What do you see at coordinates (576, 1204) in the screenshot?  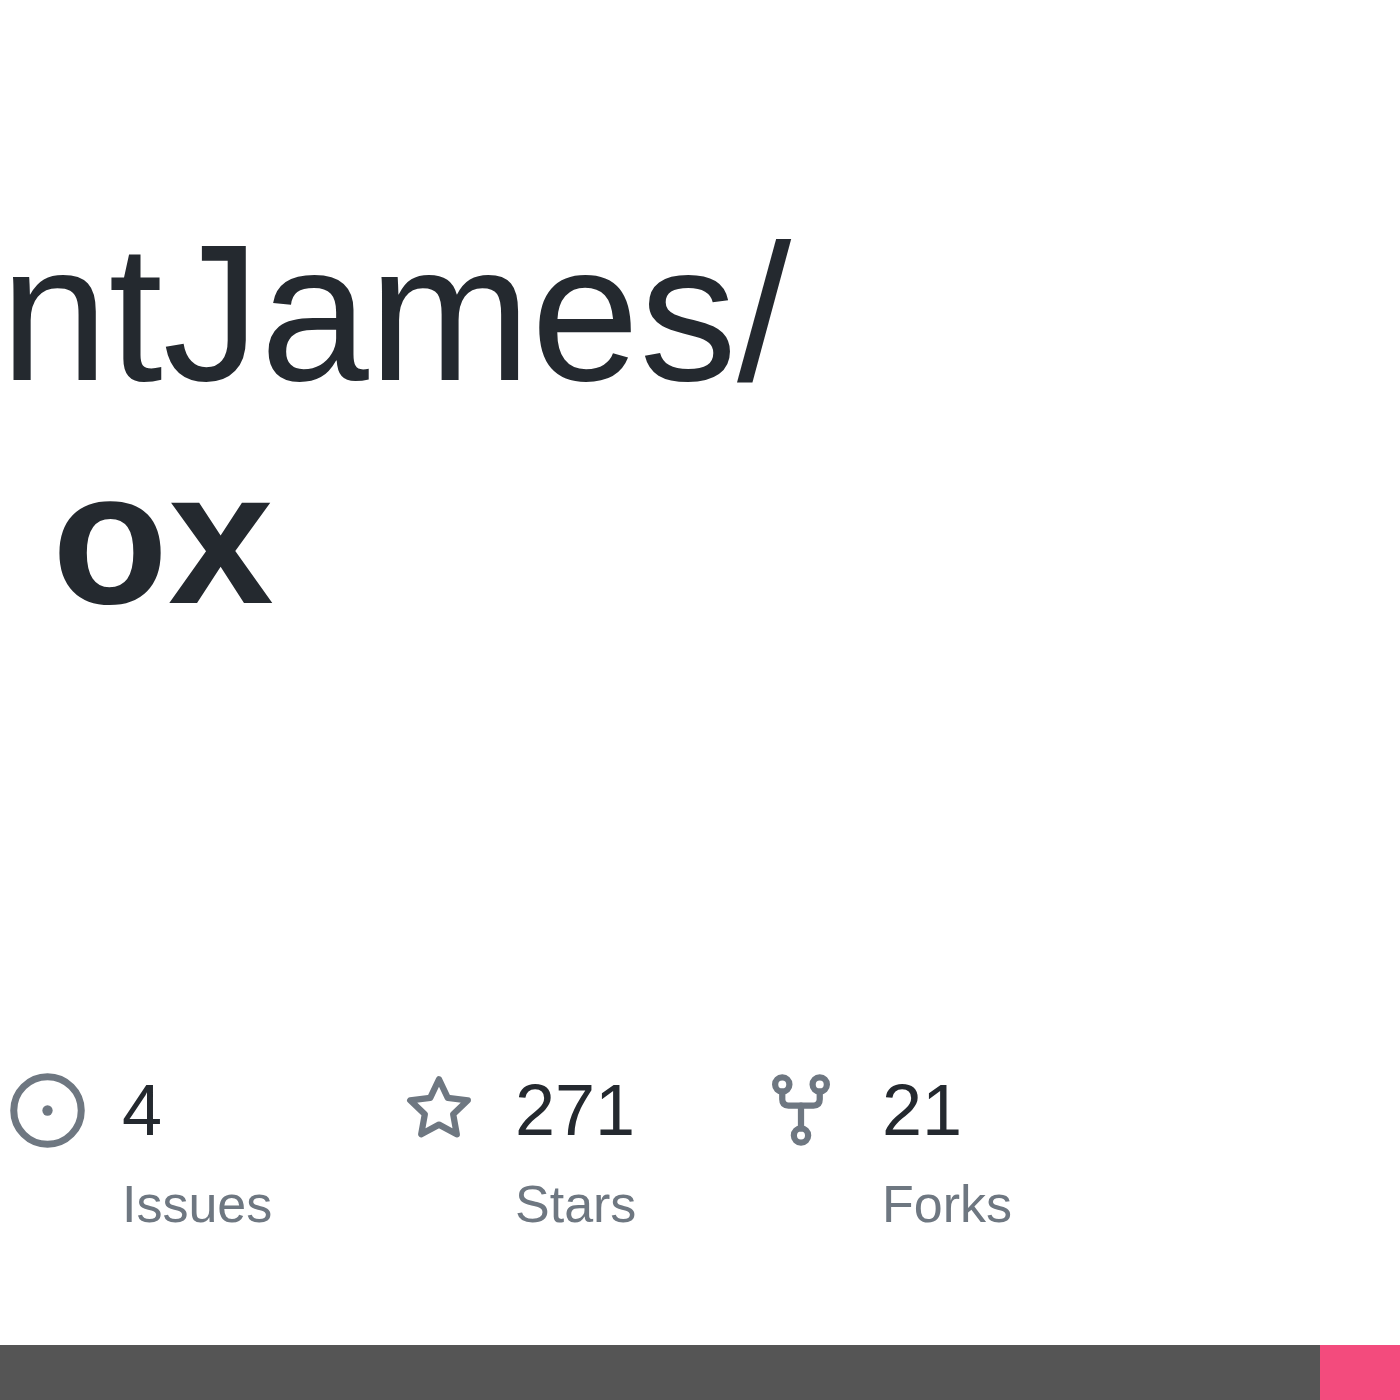 I see `stat-label: Stars` at bounding box center [576, 1204].